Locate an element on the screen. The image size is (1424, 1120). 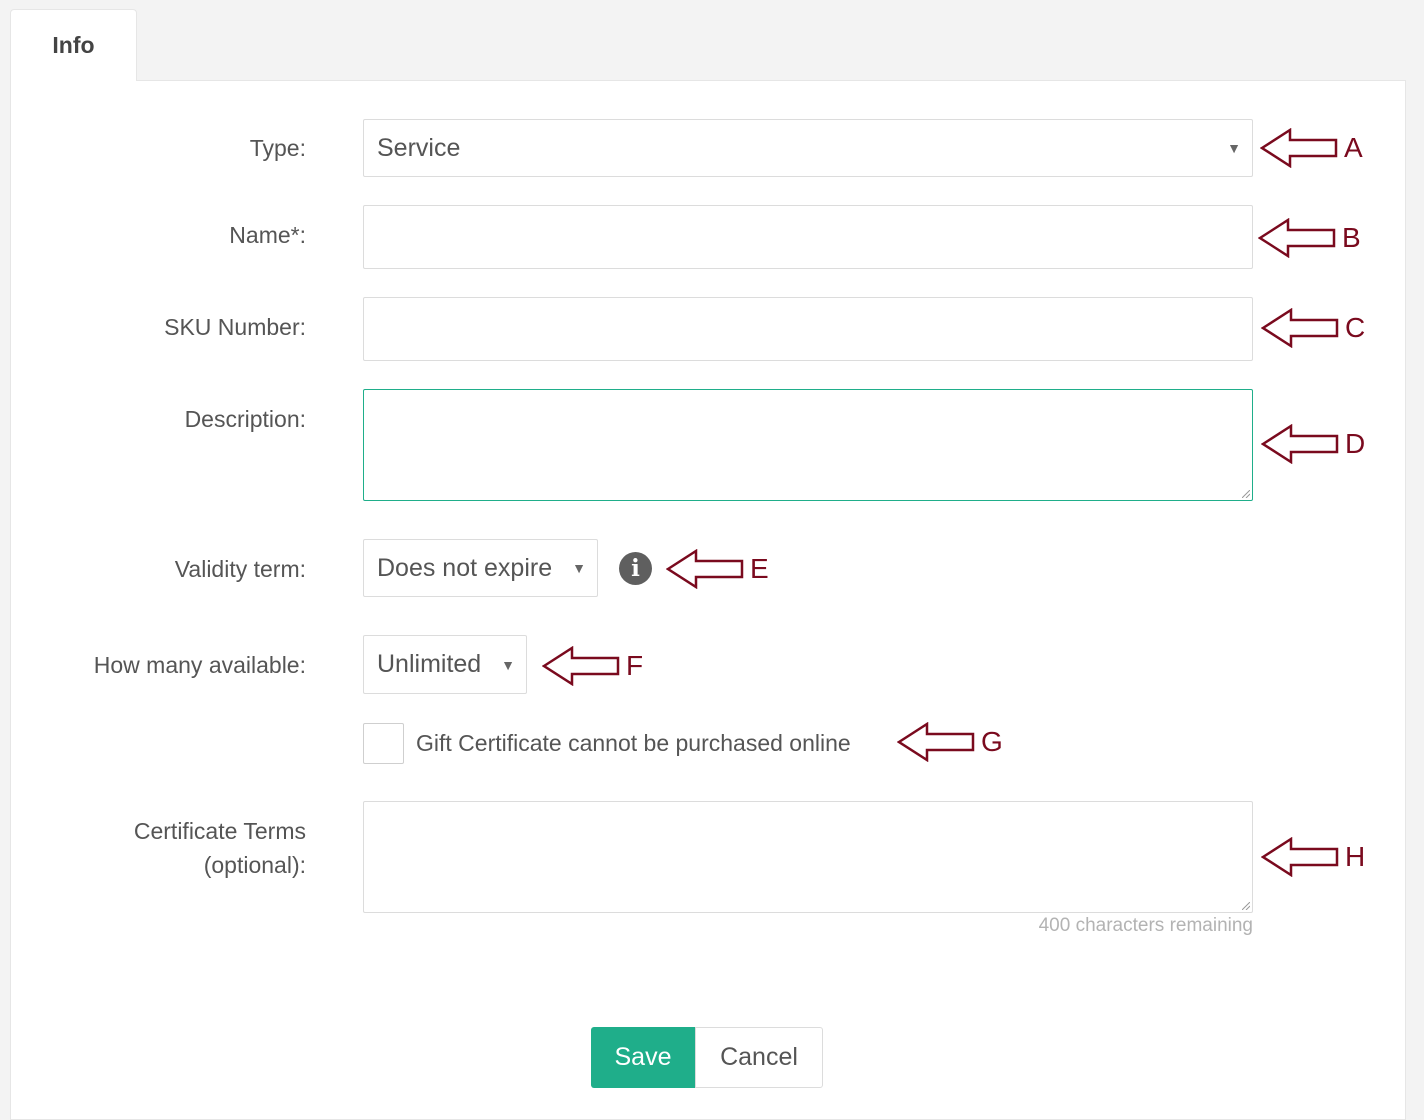
annotation-f: F is located at coordinates (592, 666).